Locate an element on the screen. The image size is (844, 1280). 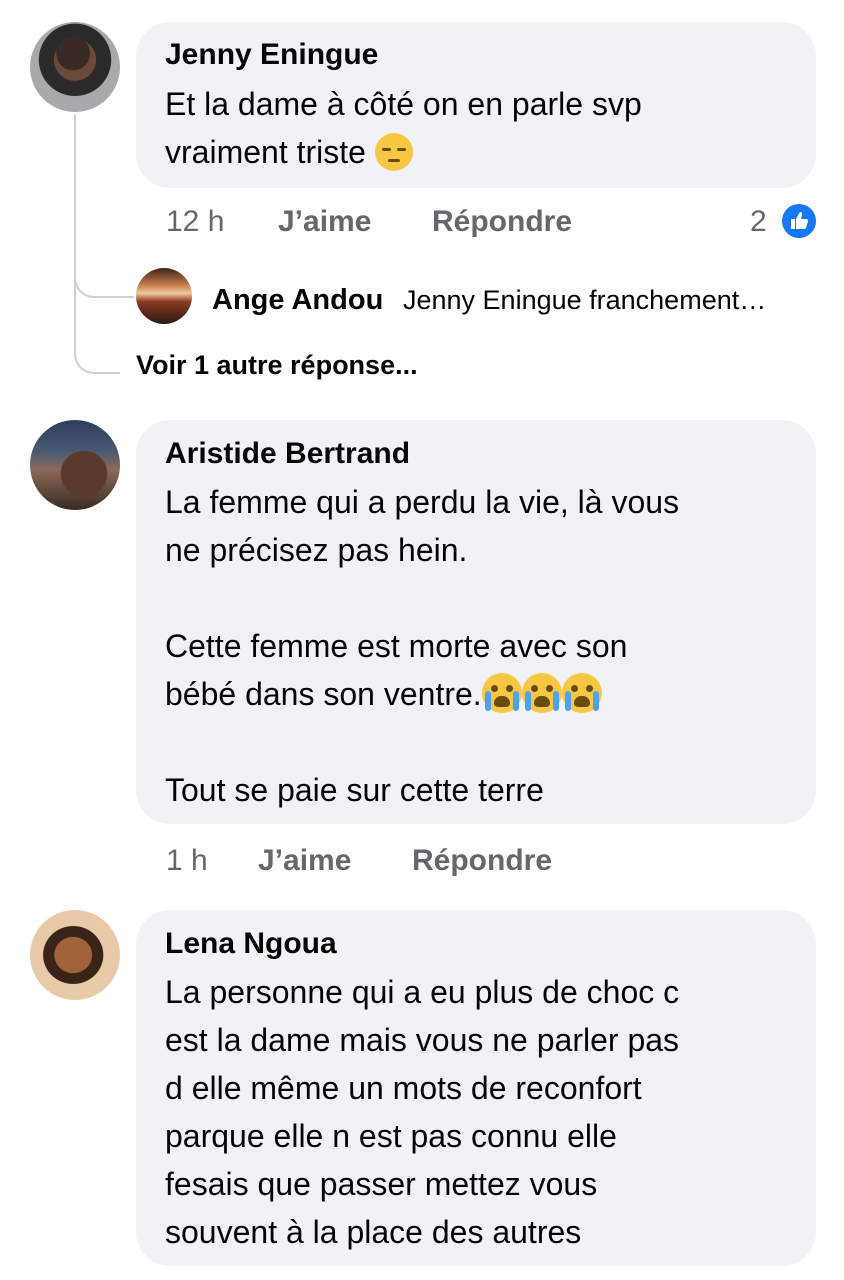
avatar-lena-ngoua is located at coordinates (75, 955).